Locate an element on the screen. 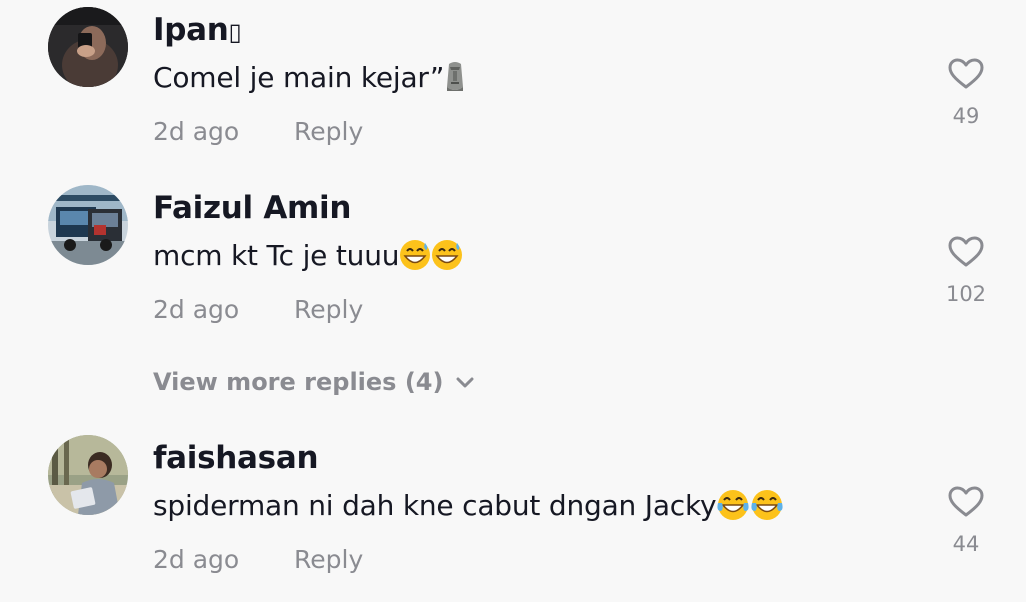 Image resolution: width=1026 pixels, height=602 pixels. comment-text: spiderman ni dah kne cabut dngan Jacky is located at coordinates (468, 508).